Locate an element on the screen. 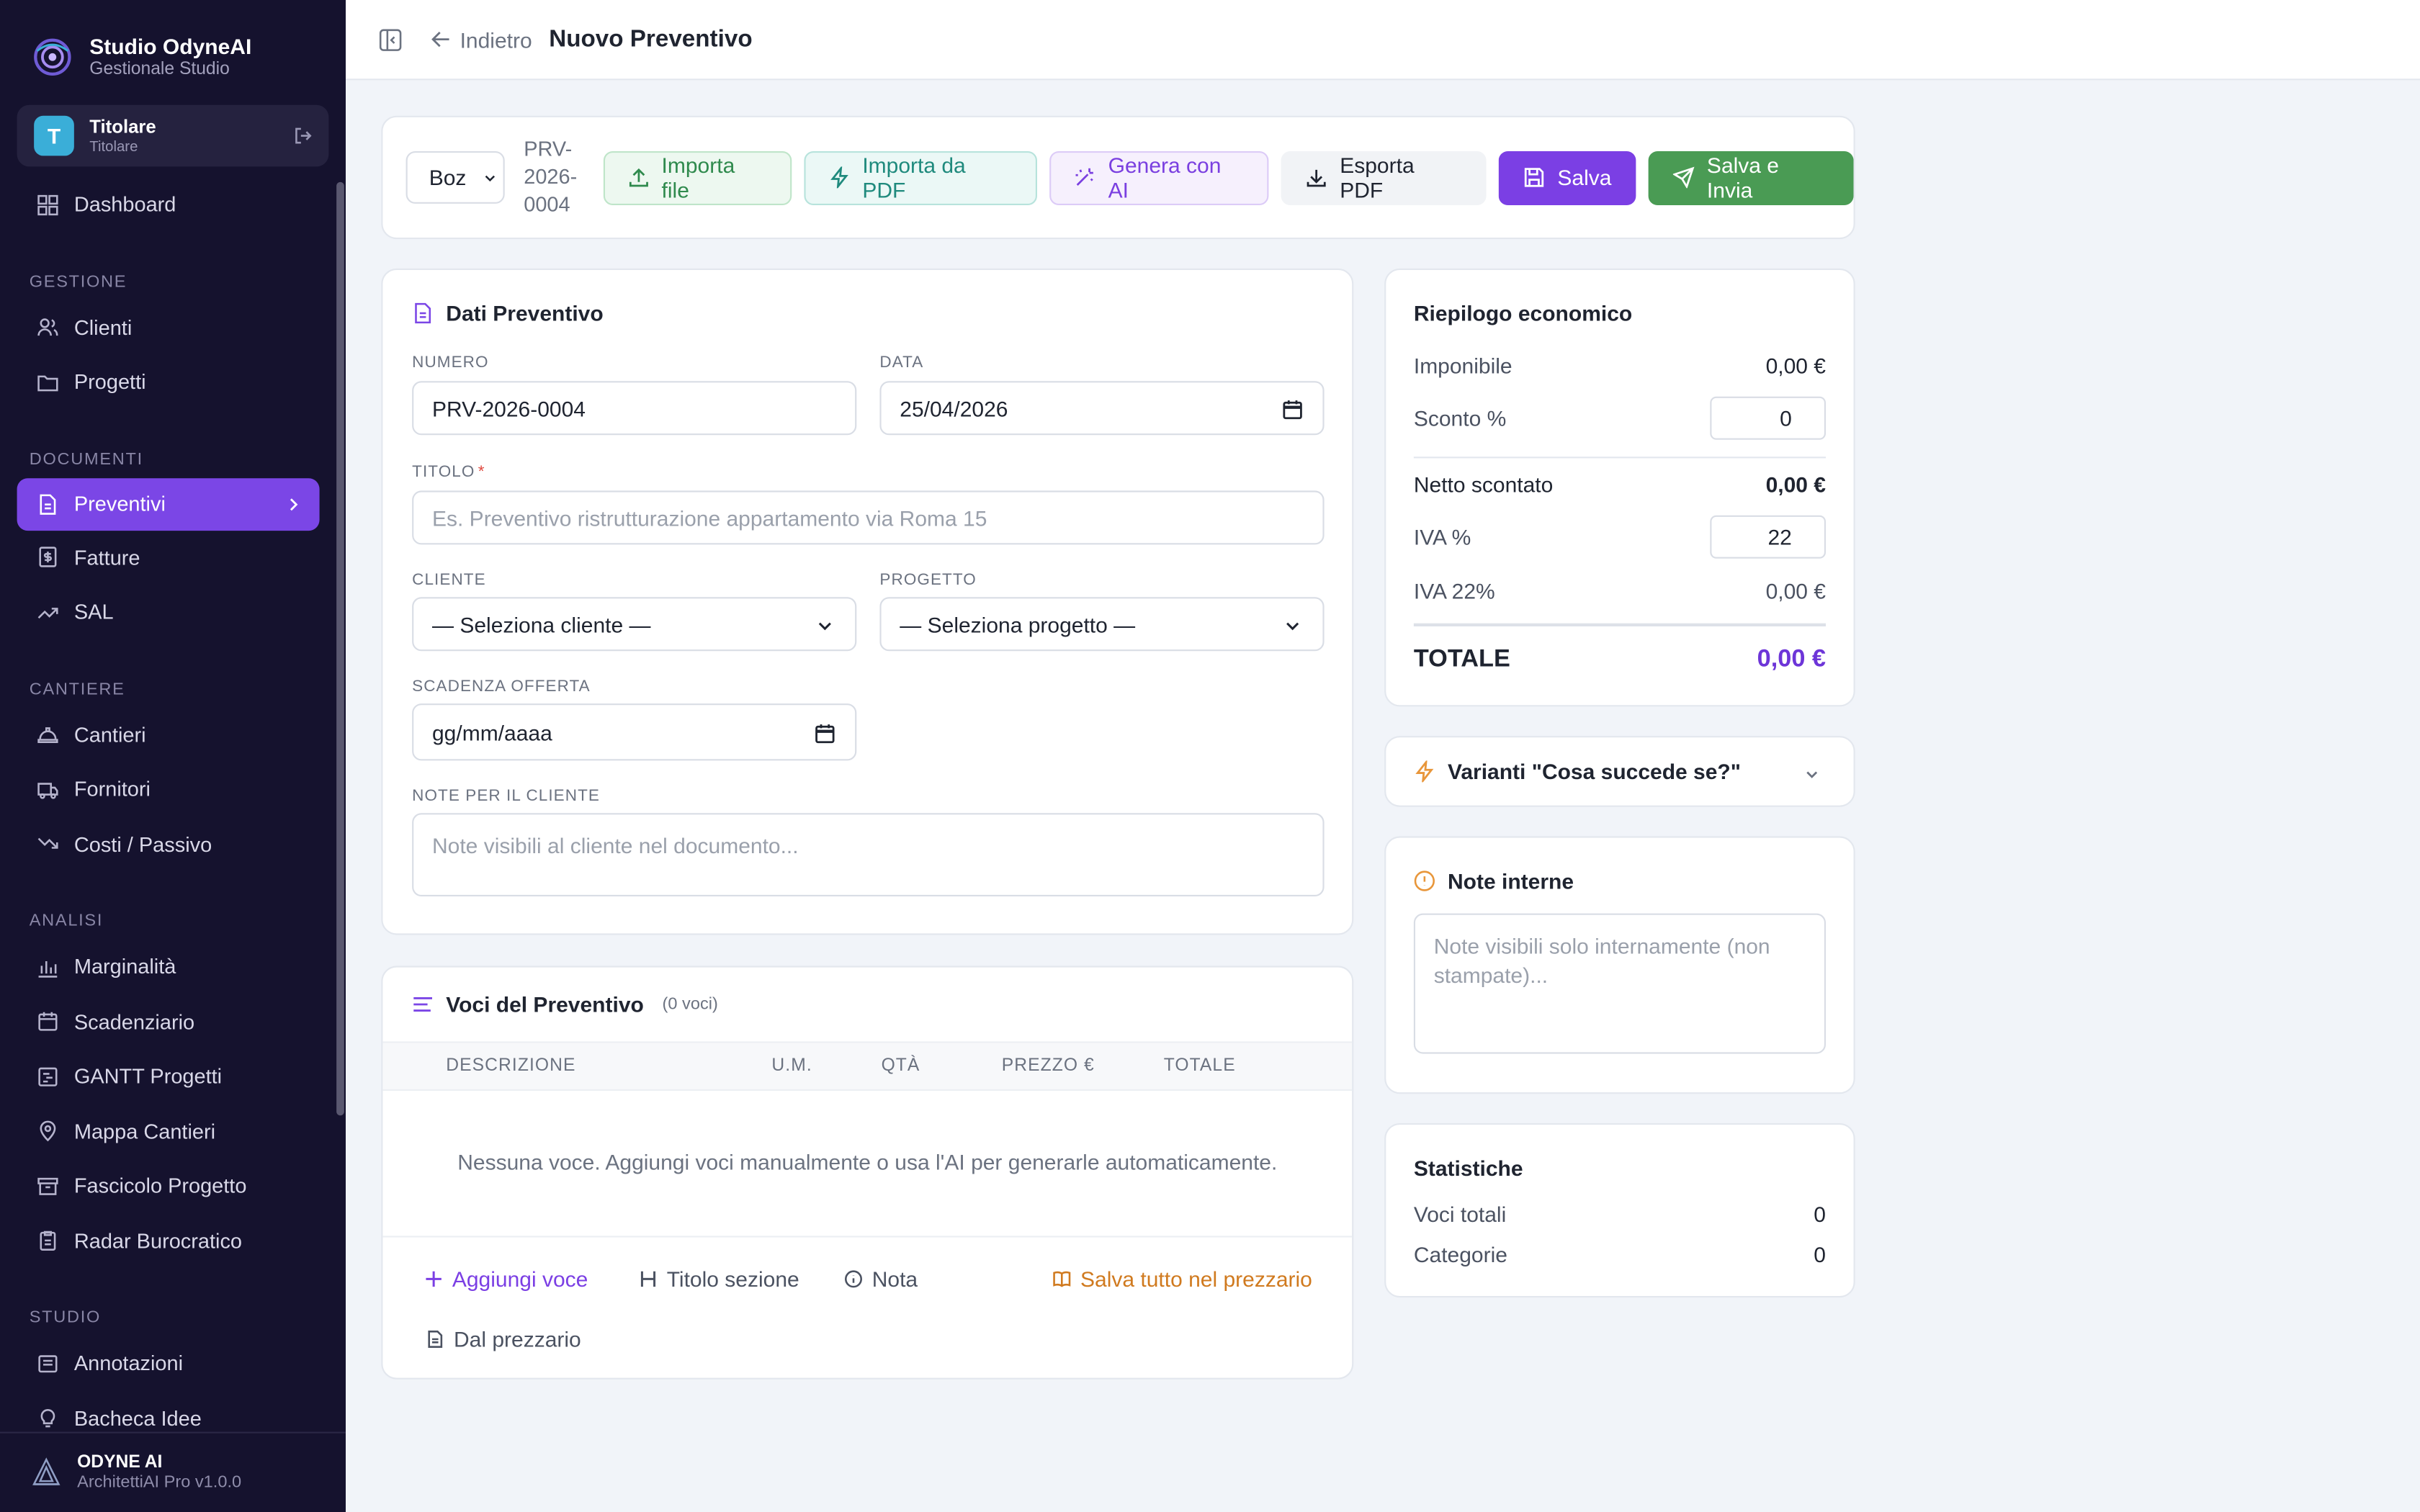  status-select: Boz is located at coordinates (455, 177).